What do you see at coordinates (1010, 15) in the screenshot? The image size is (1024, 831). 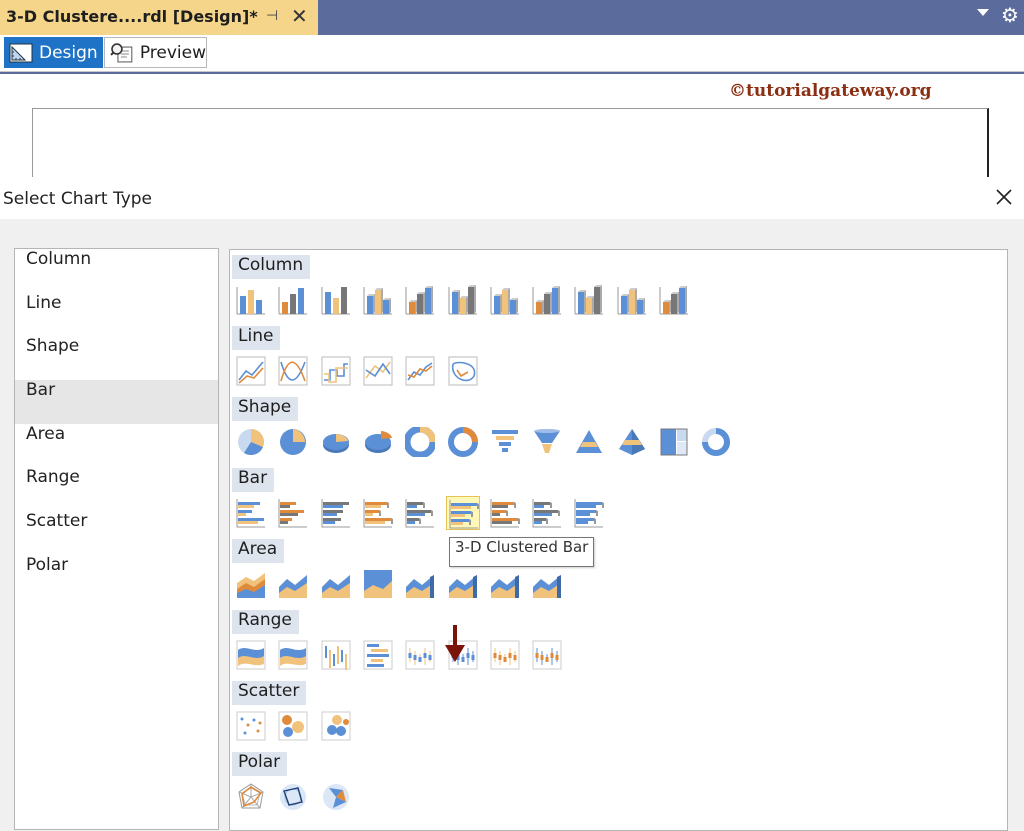 I see `gear-icon: ⚙` at bounding box center [1010, 15].